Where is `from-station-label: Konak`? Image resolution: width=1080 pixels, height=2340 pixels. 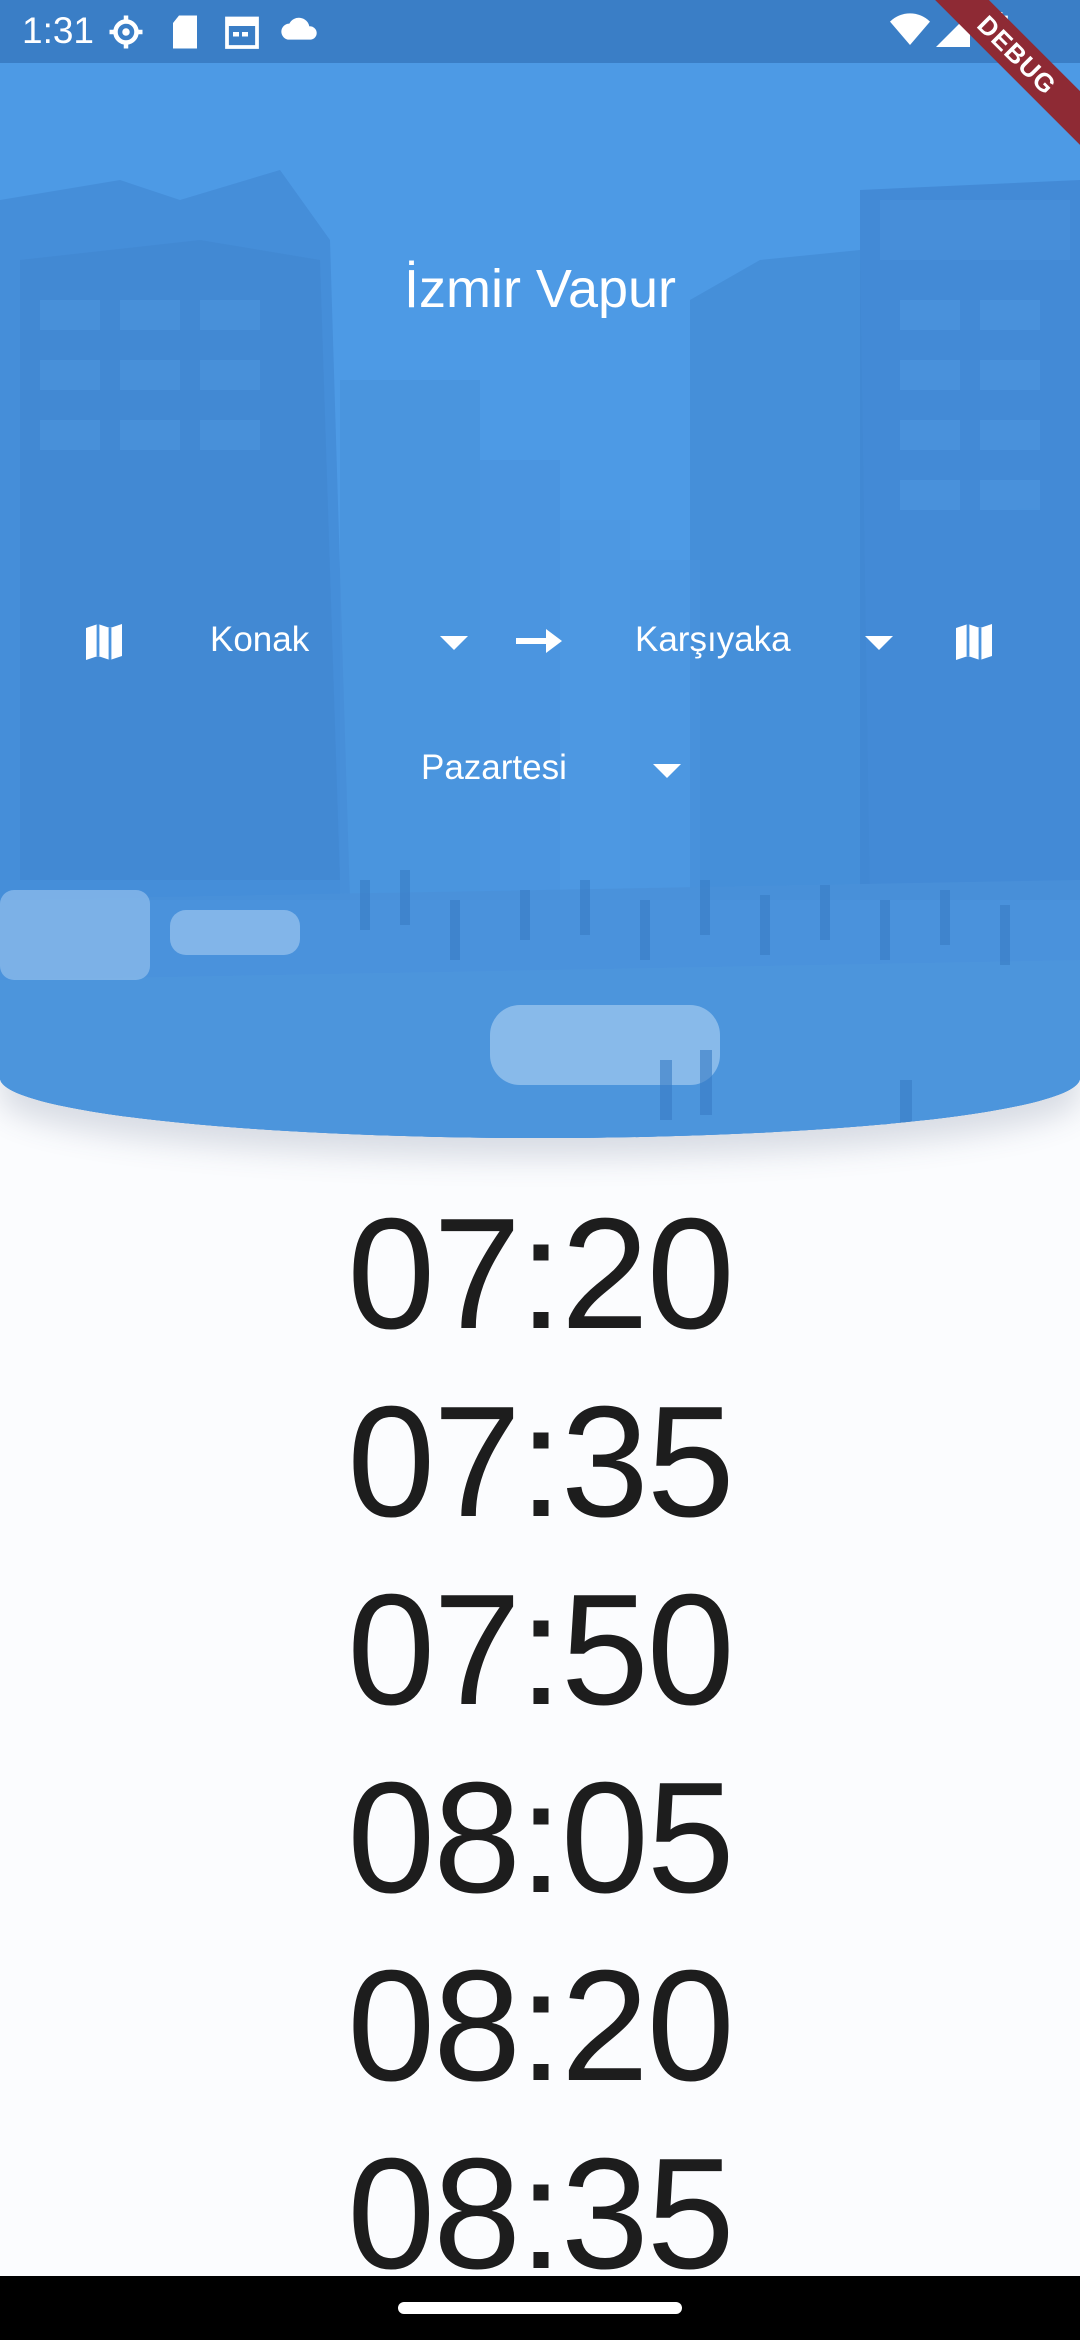 from-station-label: Konak is located at coordinates (260, 639).